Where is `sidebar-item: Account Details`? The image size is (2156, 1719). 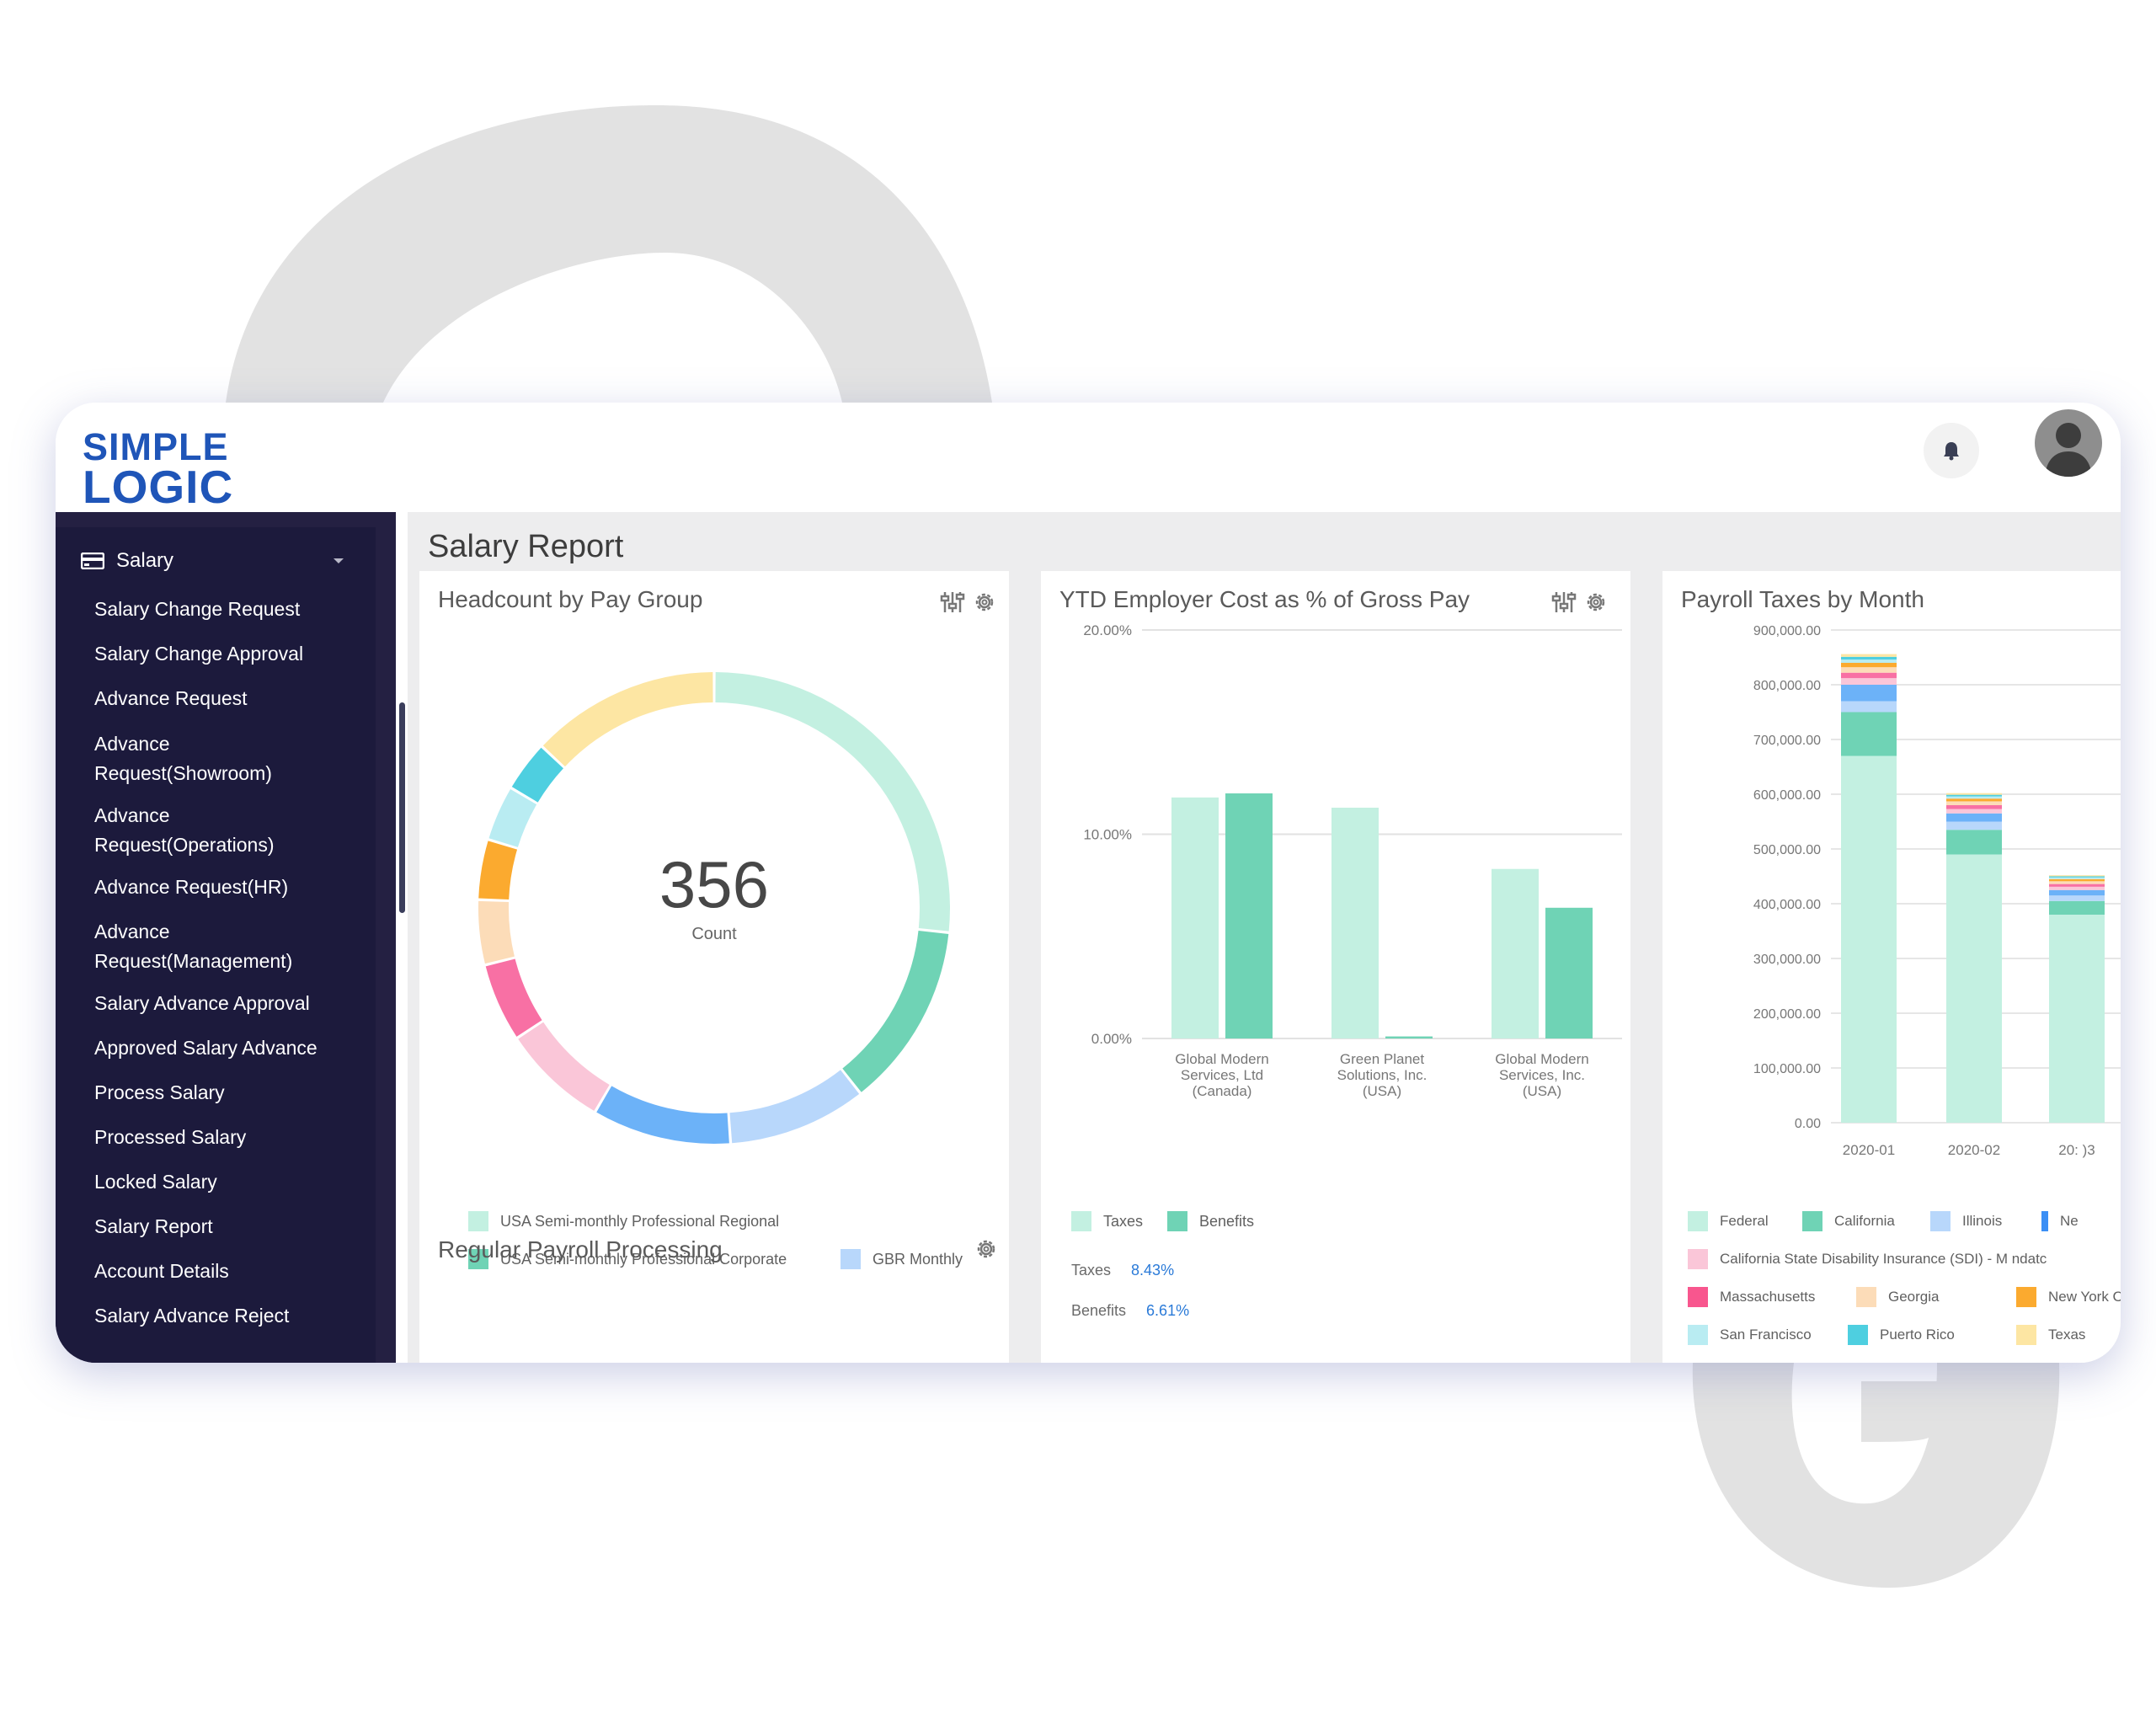 sidebar-item: Account Details is located at coordinates (161, 1271).